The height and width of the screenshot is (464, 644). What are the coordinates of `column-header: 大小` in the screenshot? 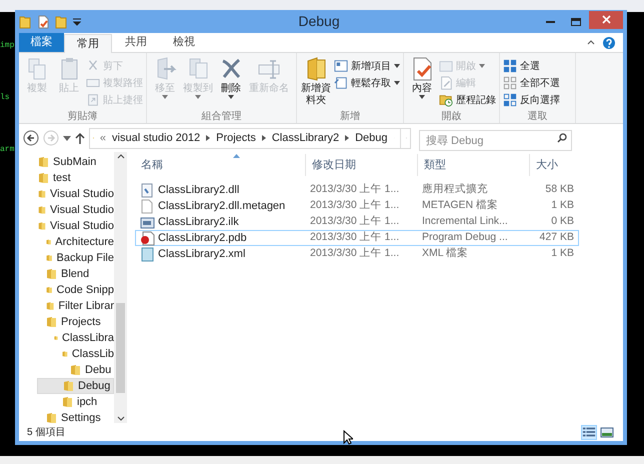 It's located at (553, 165).